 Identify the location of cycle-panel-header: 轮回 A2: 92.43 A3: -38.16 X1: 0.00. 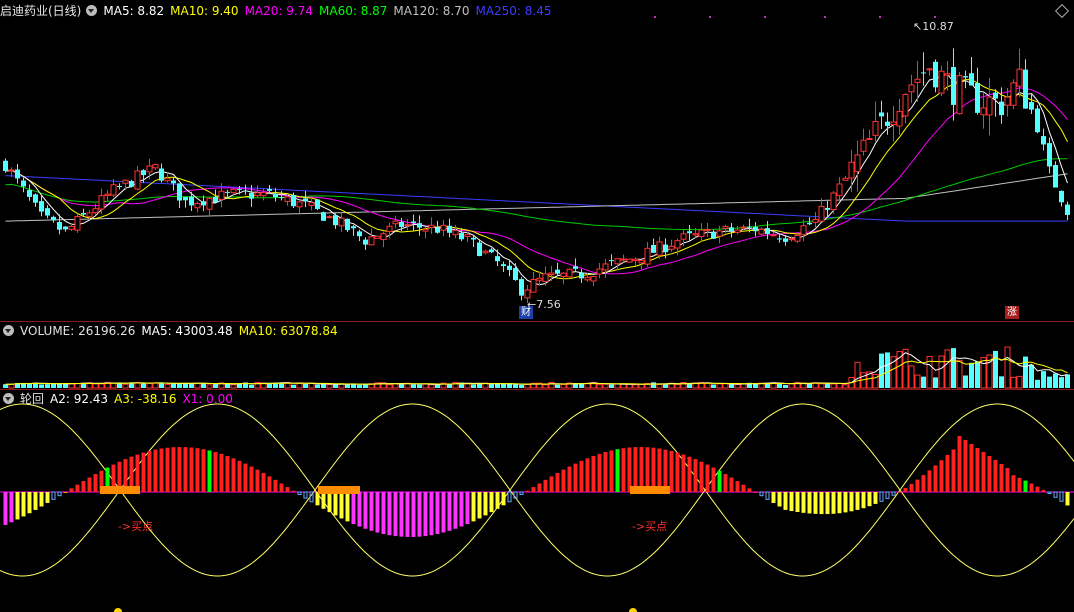
(119, 399).